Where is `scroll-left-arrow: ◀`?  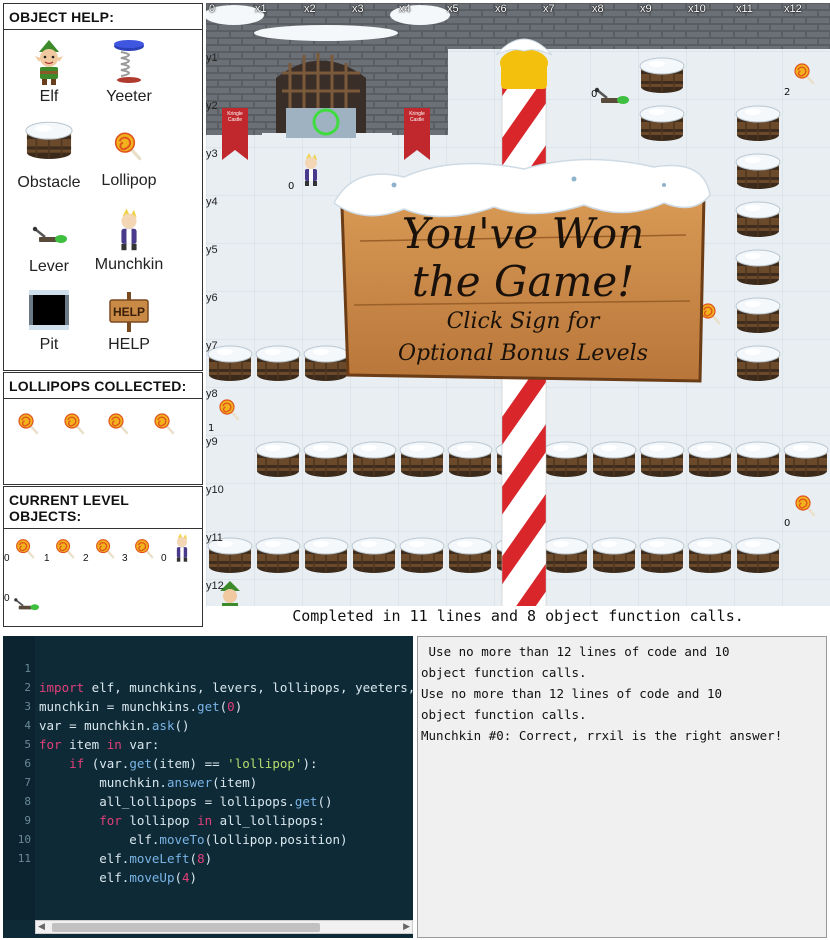
scroll-left-arrow: ◀ is located at coordinates (41, 927).